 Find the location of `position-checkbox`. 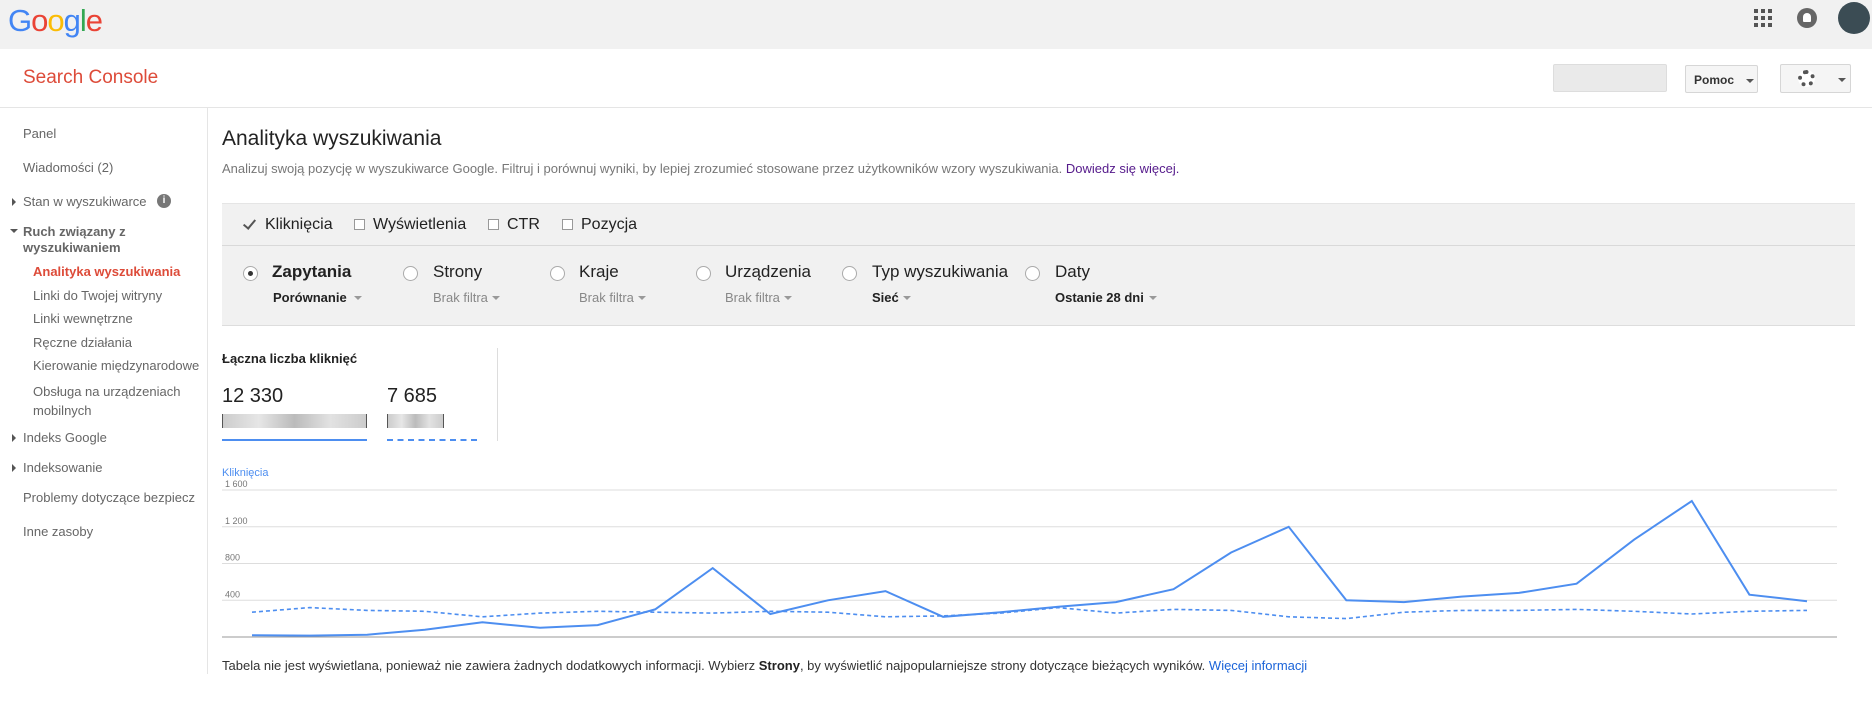

position-checkbox is located at coordinates (567, 224).